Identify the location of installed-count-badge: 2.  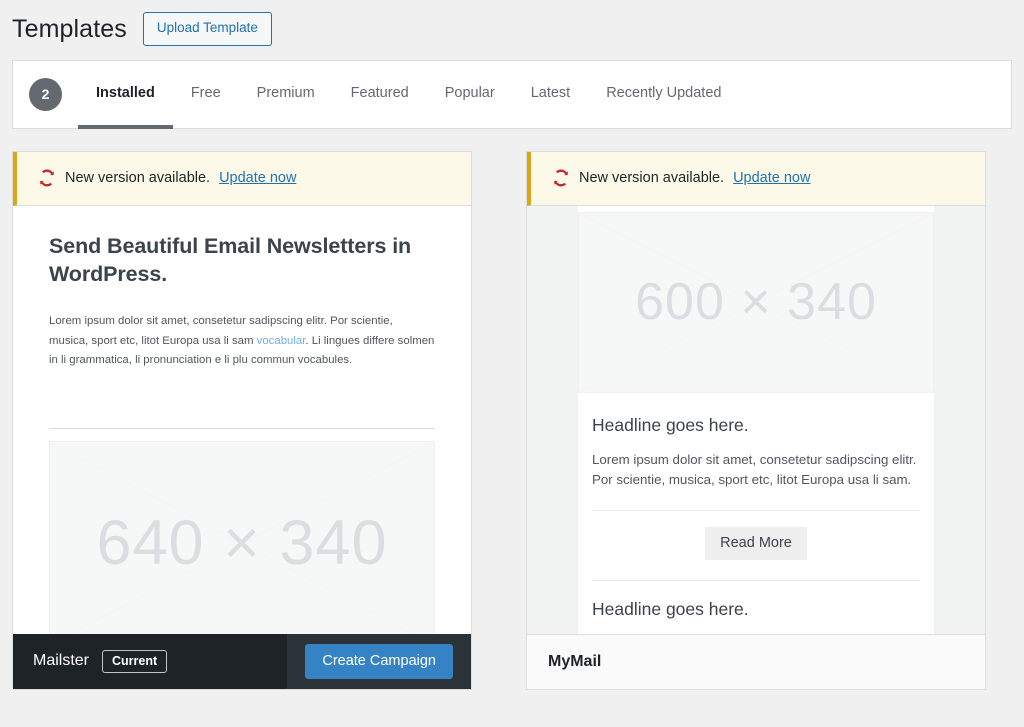
(45, 94).